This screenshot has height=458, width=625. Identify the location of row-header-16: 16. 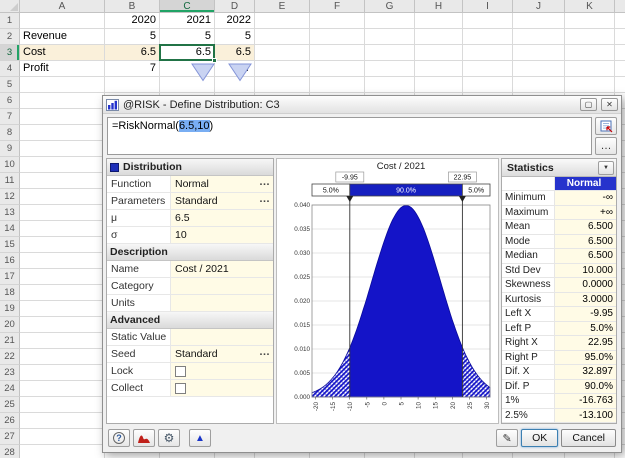
(10, 261).